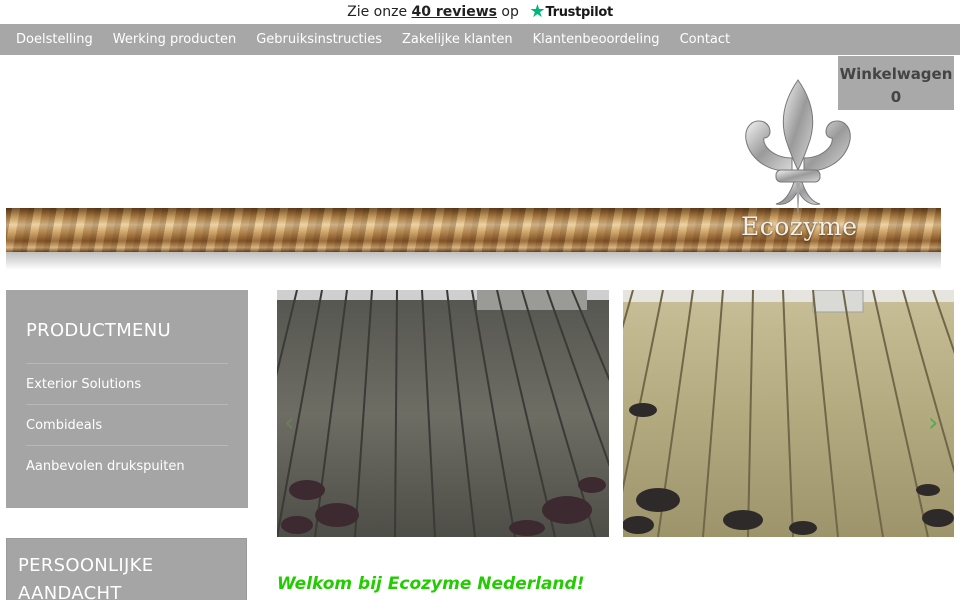 Image resolution: width=960 pixels, height=600 pixels. I want to click on reviews-link: 40 reviews, so click(454, 12).